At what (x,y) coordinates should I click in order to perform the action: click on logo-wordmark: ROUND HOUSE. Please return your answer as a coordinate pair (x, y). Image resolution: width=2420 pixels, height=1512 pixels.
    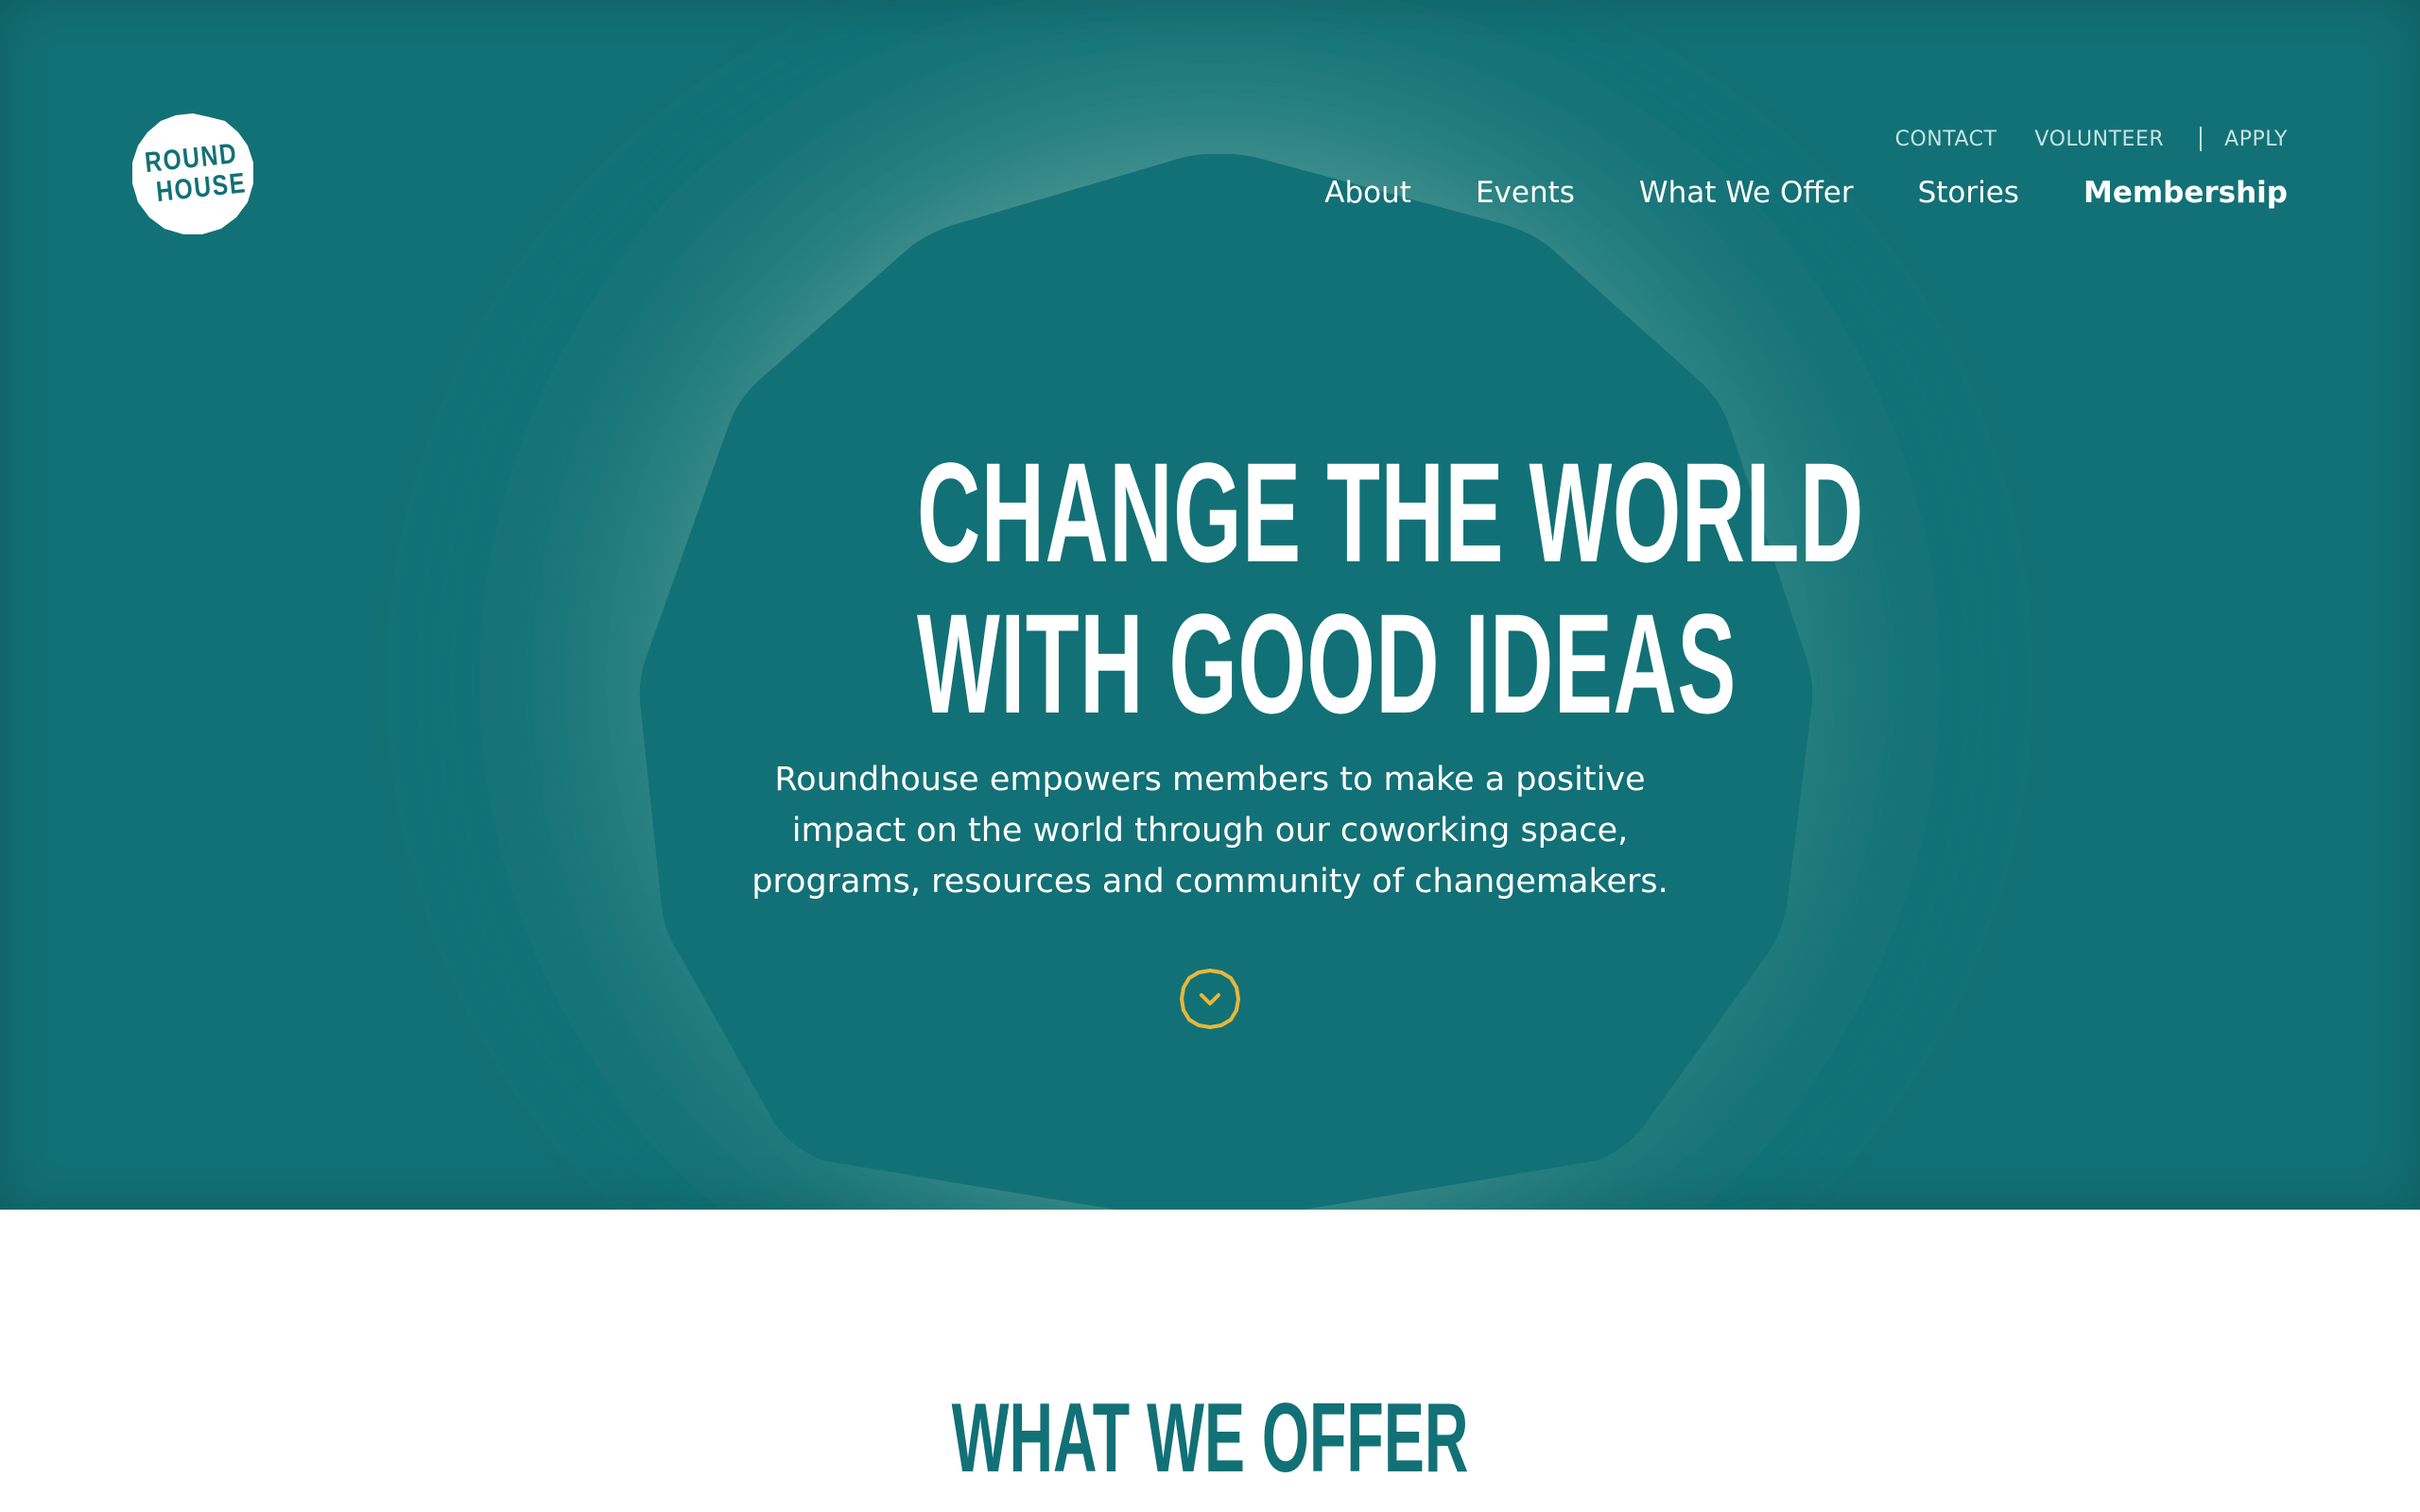
    Looking at the image, I should click on (193, 174).